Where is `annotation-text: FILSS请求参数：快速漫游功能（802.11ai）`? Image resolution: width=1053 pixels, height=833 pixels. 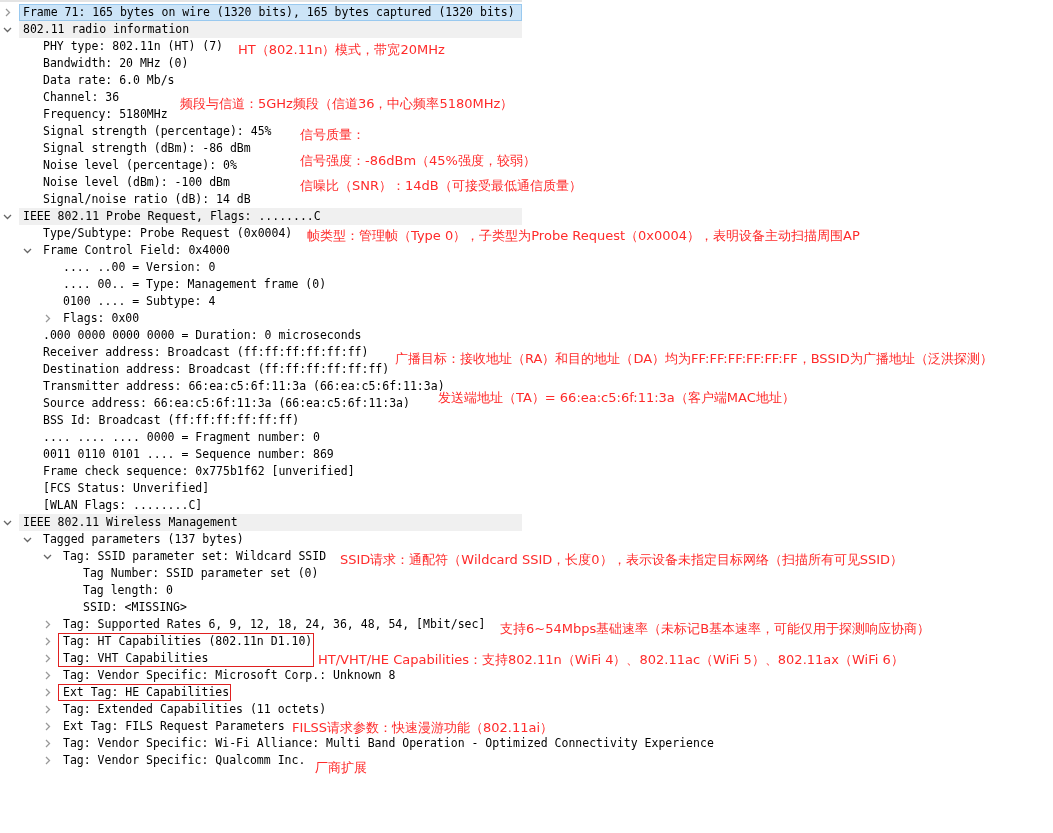 annotation-text: FILSS请求参数：快速漫游功能（802.11ai） is located at coordinates (423, 727).